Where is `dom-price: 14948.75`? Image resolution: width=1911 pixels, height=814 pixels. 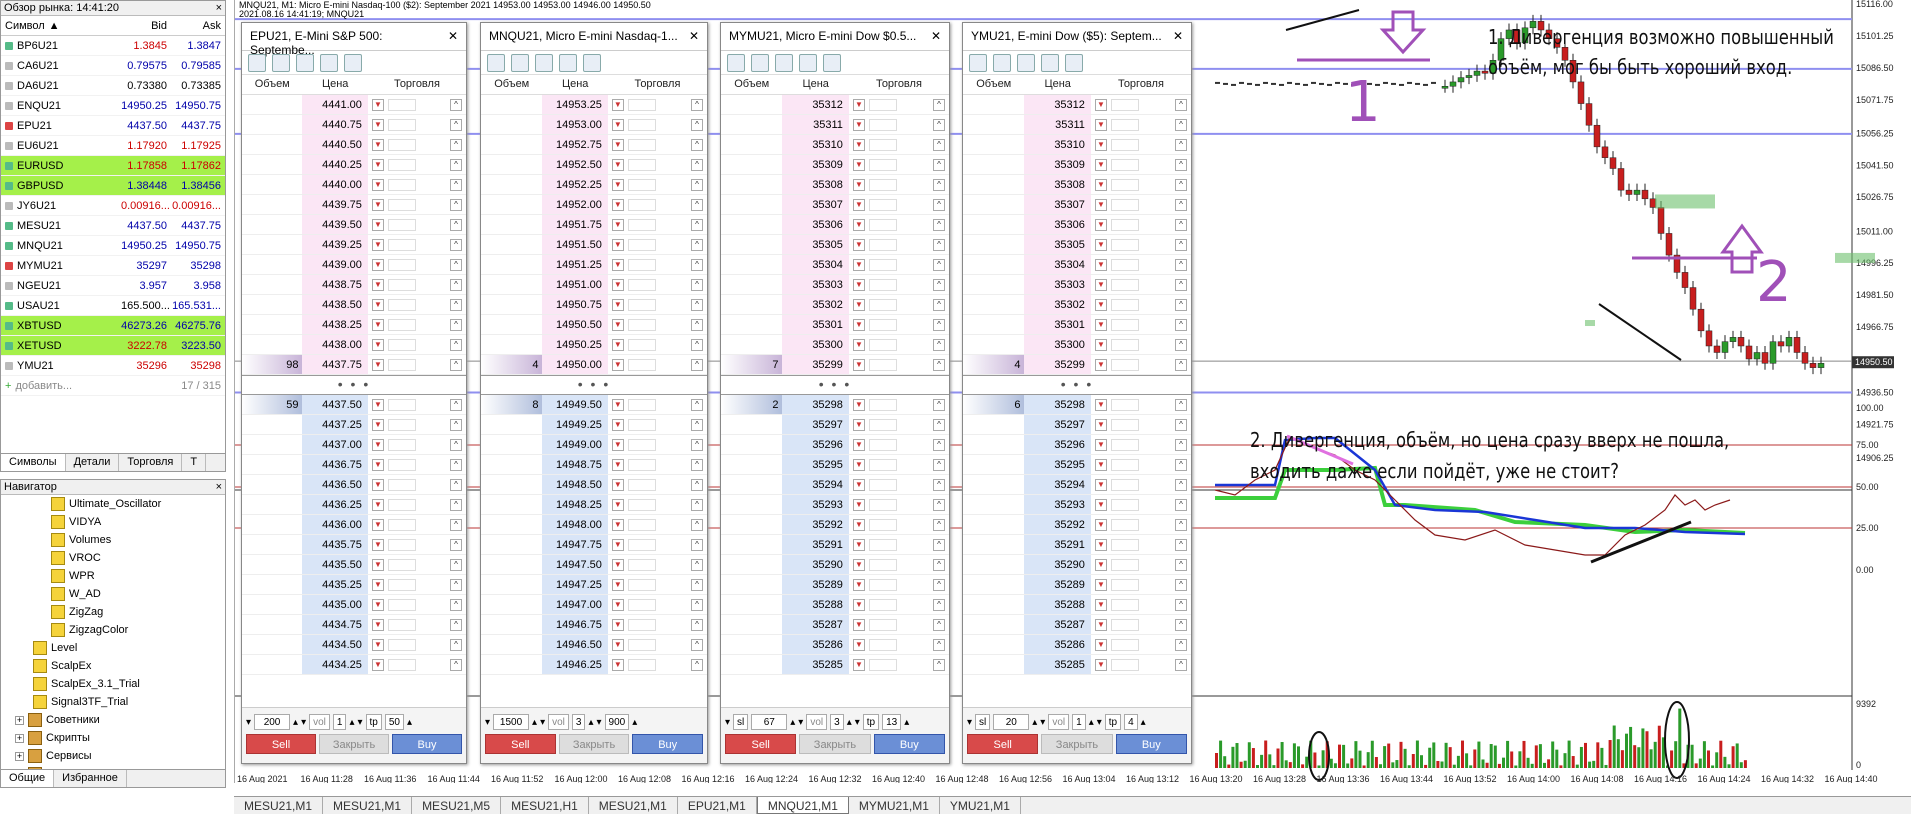 dom-price: 14948.75 is located at coordinates (575, 464).